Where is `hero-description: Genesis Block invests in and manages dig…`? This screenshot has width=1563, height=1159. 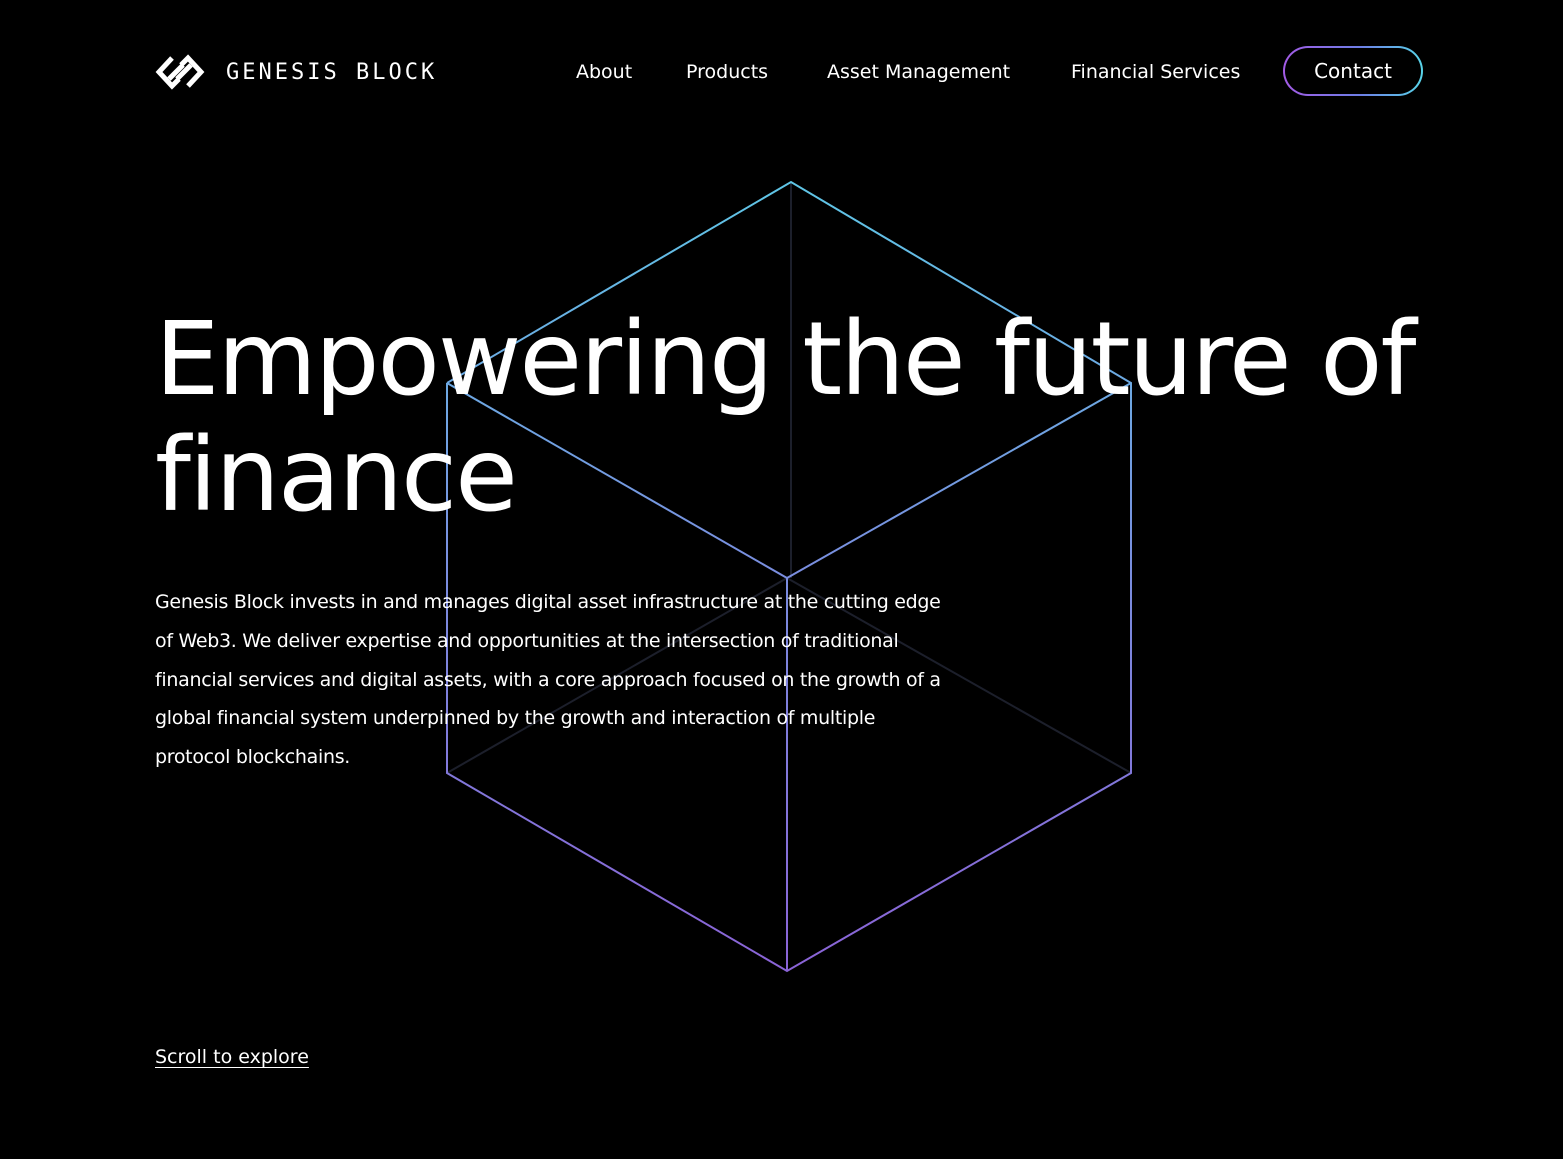
hero-description: Genesis Block invests in and manages dig… is located at coordinates (548, 680).